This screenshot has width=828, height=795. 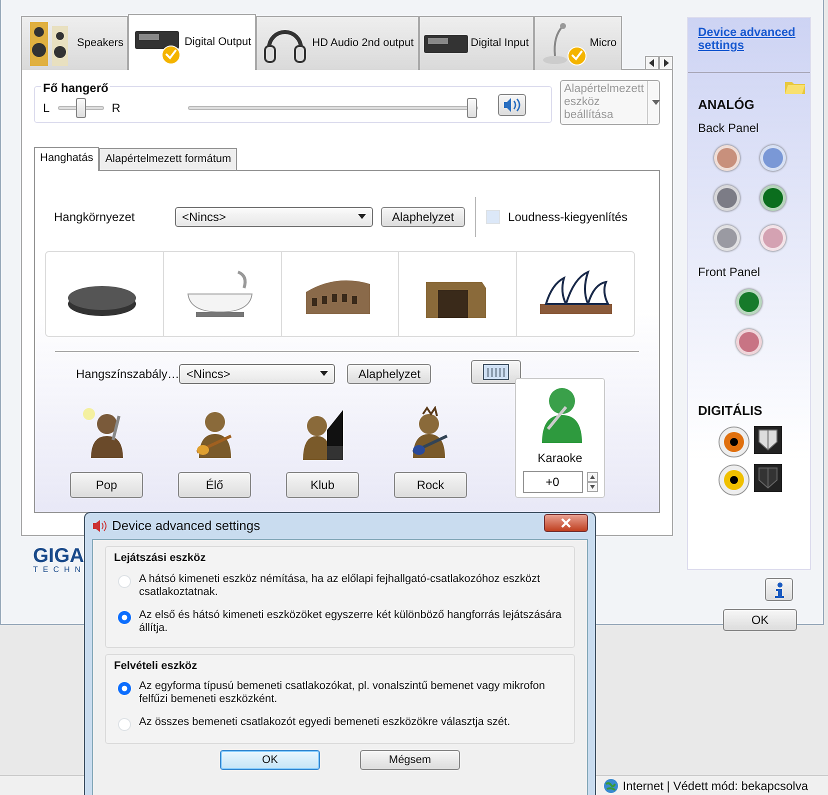 I want to click on device-tab: HD Audio 2nd output, so click(x=337, y=43).